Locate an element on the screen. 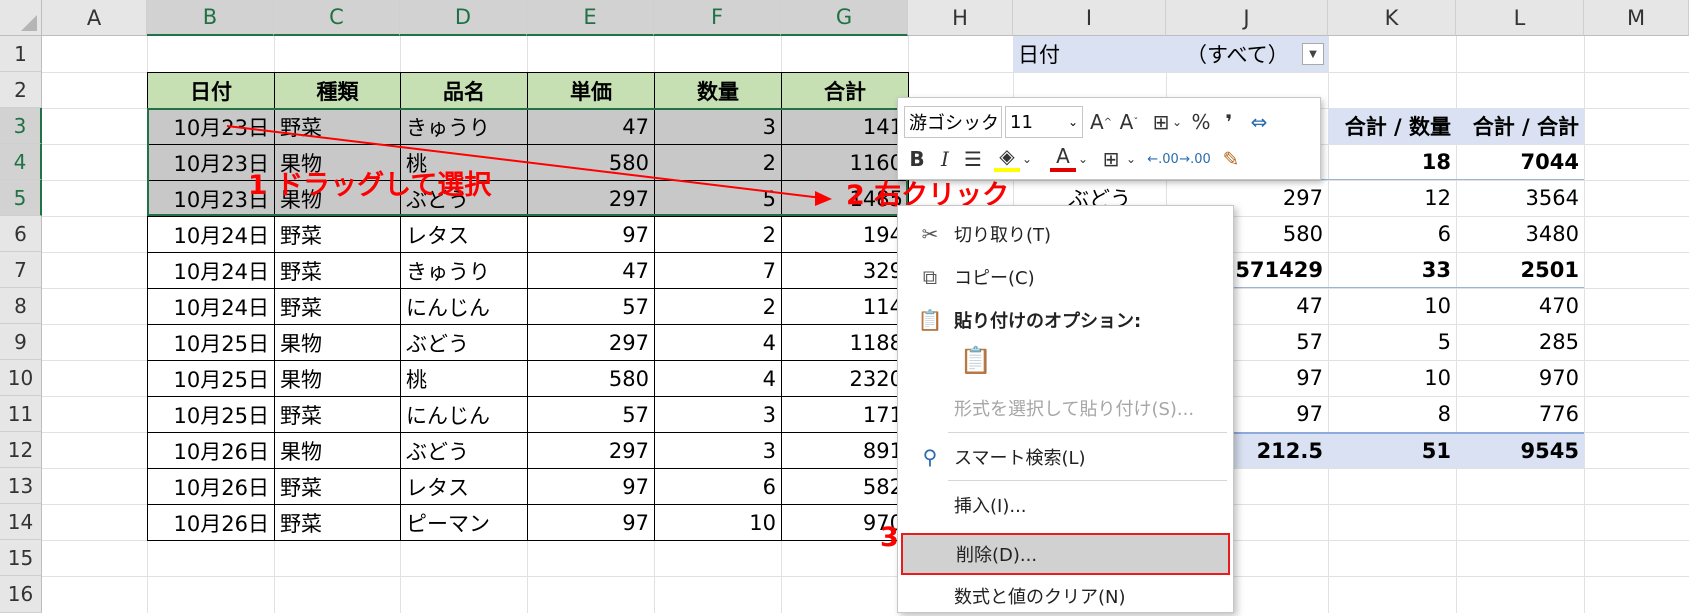  menu-item-paste-options: 📋 貼り付けのオプション: is located at coordinates (1065, 320).